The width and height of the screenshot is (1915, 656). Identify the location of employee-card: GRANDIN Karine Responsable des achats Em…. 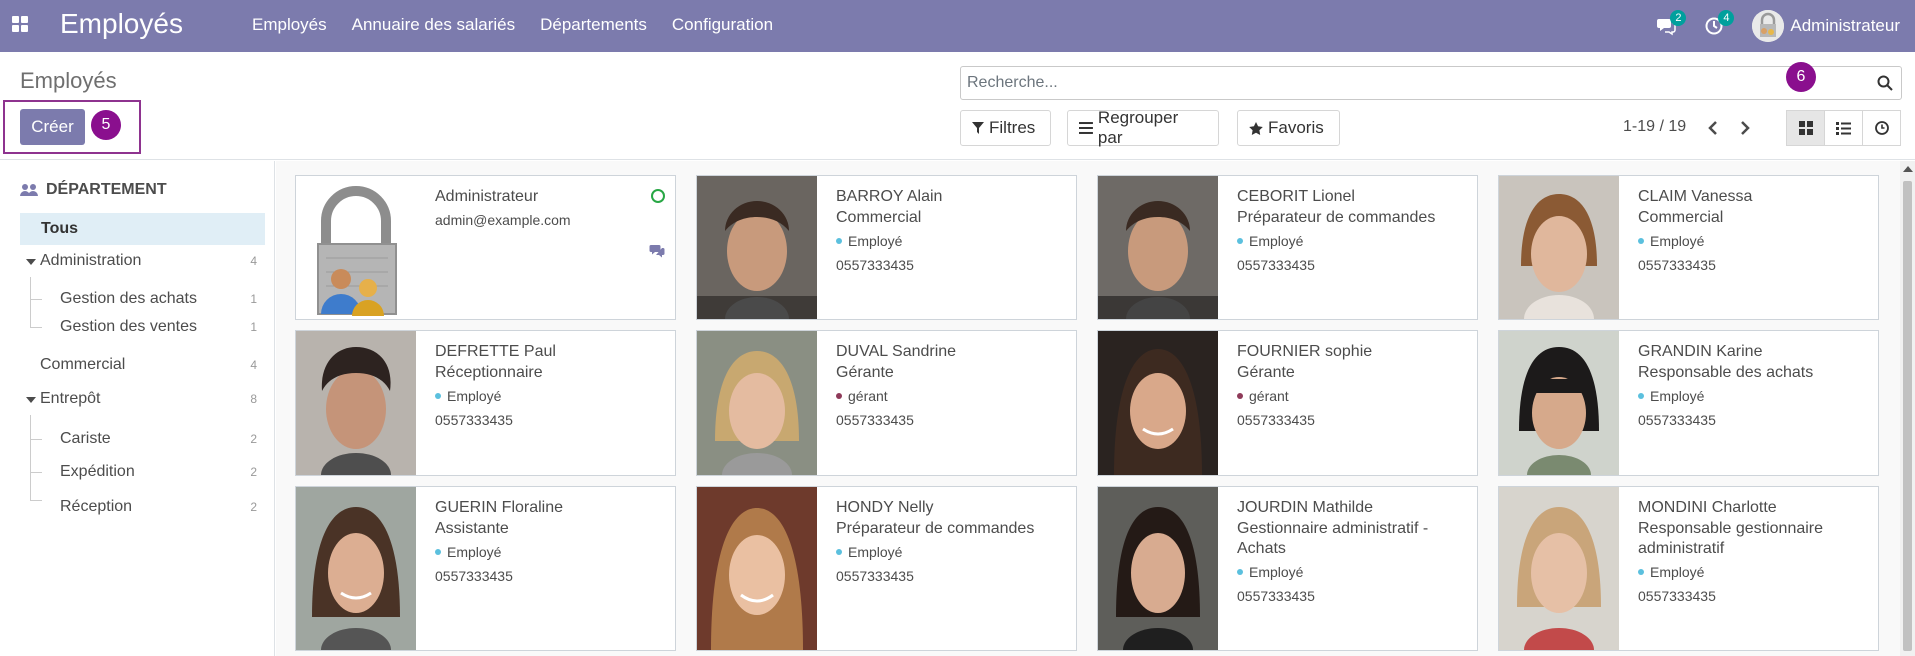
(1688, 403).